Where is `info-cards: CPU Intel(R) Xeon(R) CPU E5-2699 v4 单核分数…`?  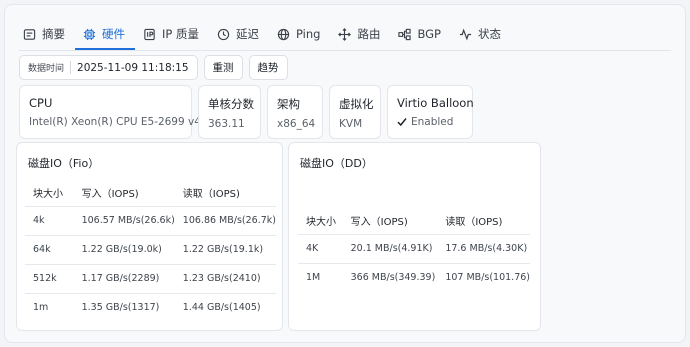
info-cards: CPU Intel(R) Xeon(R) CPU E5-2699 v4 单核分数… is located at coordinates (246, 112).